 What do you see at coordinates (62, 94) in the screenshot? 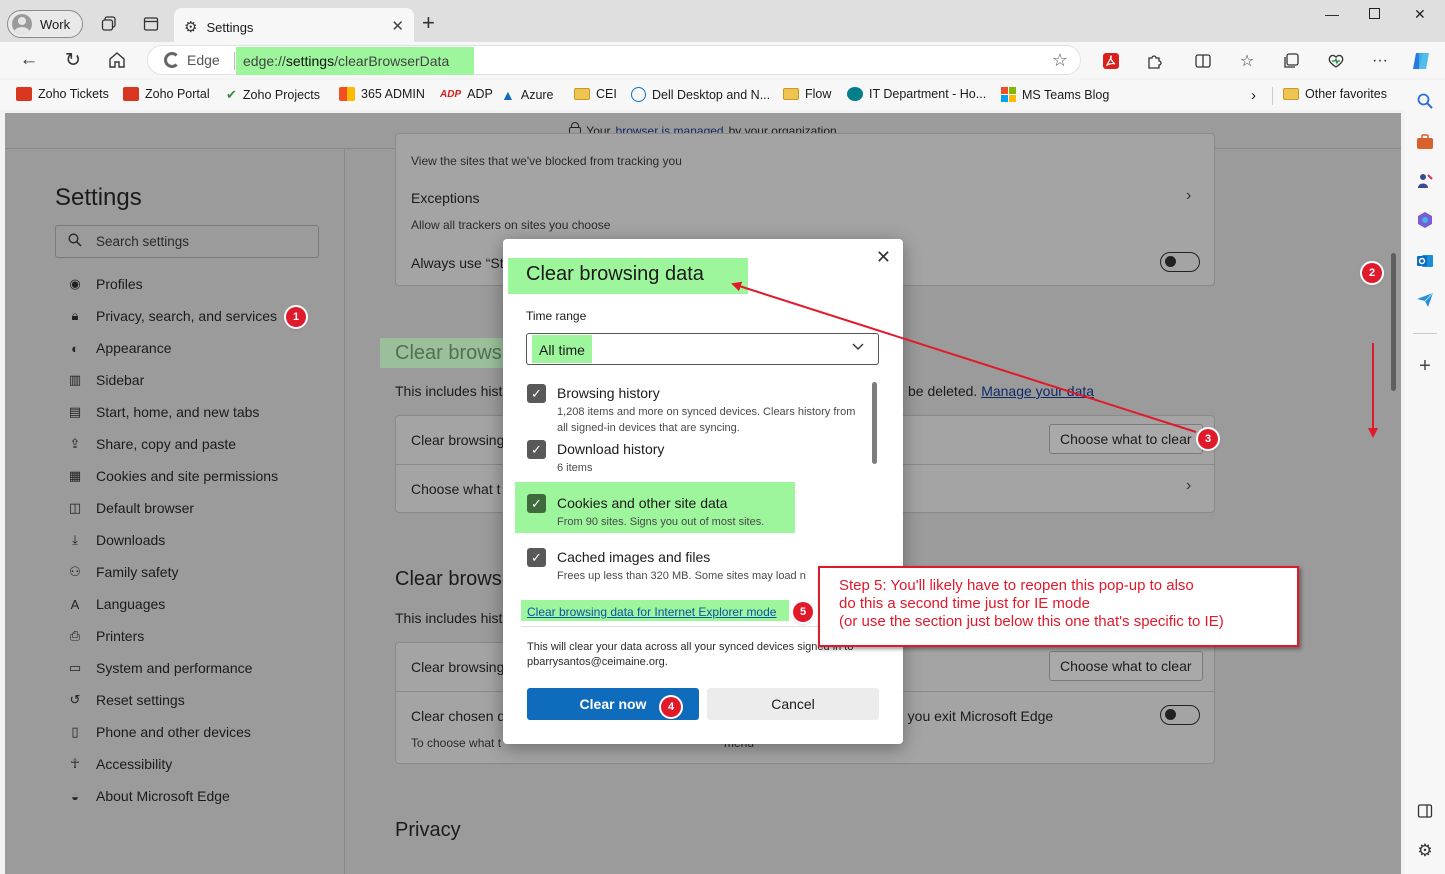
I see `favorite-zoho-tickets: Zoho Tickets` at bounding box center [62, 94].